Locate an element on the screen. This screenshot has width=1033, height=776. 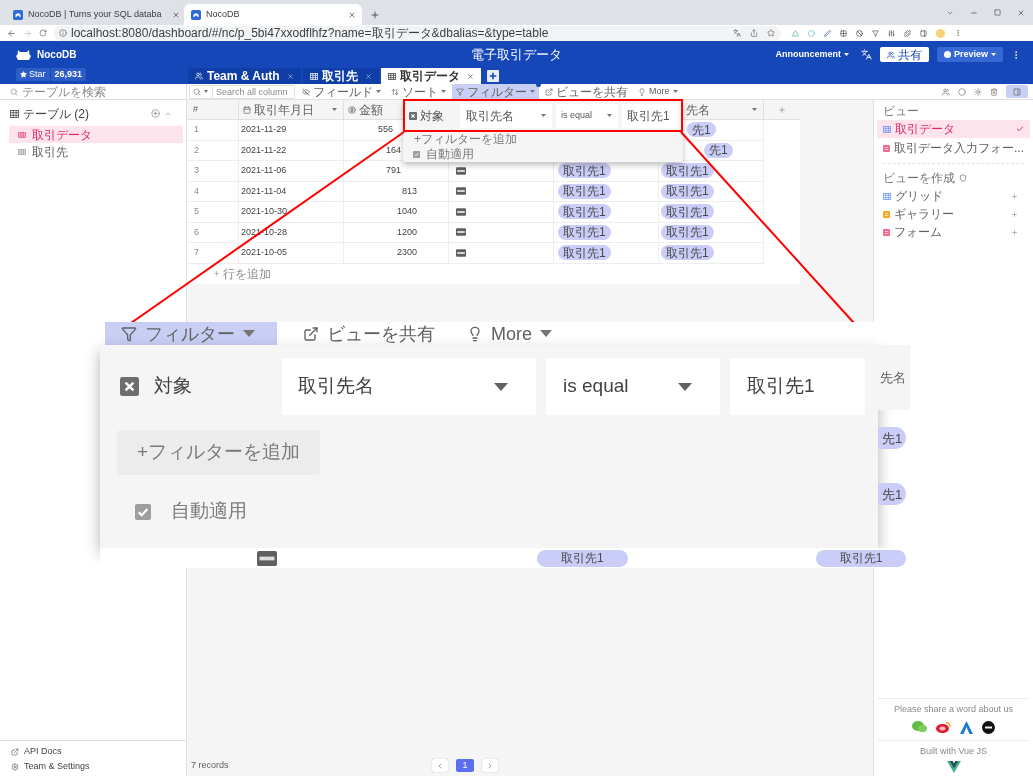
view-tab: 取引データ is located at coordinates (430, 76).